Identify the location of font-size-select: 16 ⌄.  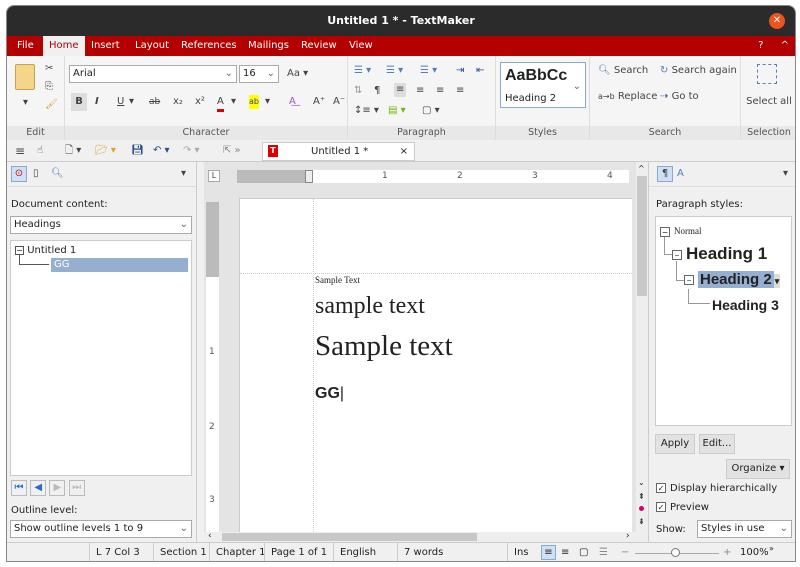
(259, 74).